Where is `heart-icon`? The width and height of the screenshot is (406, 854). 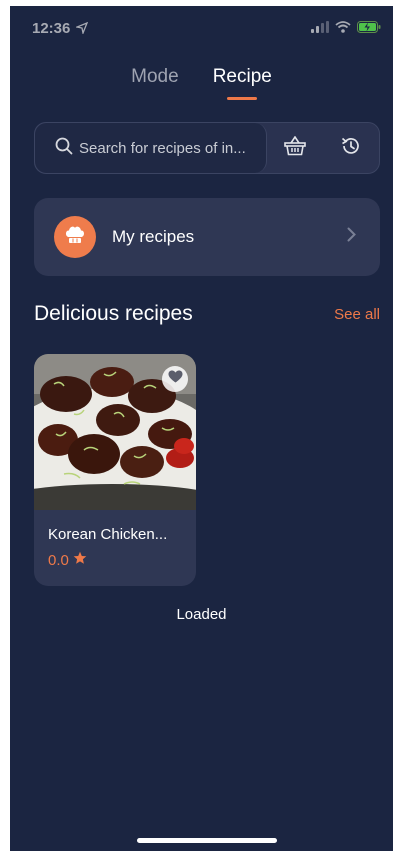 heart-icon is located at coordinates (175, 379).